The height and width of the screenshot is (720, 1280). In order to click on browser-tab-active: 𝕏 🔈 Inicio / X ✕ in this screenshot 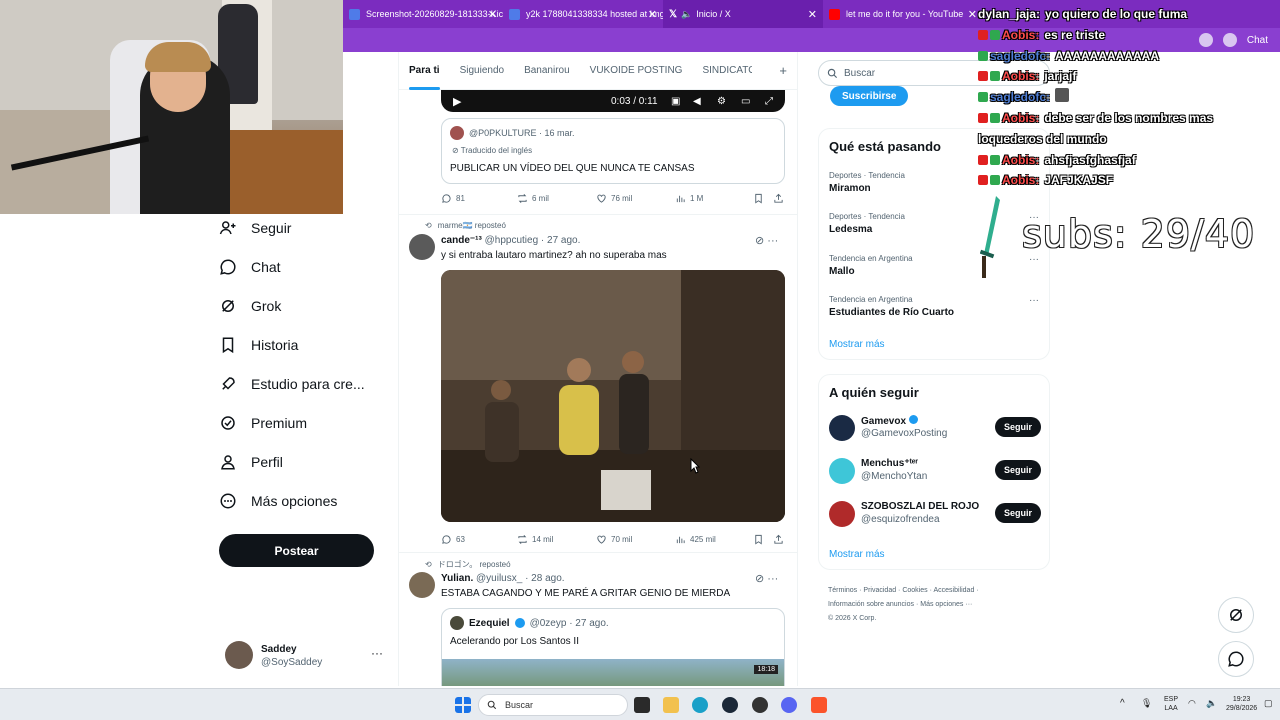, I will do `click(743, 14)`.